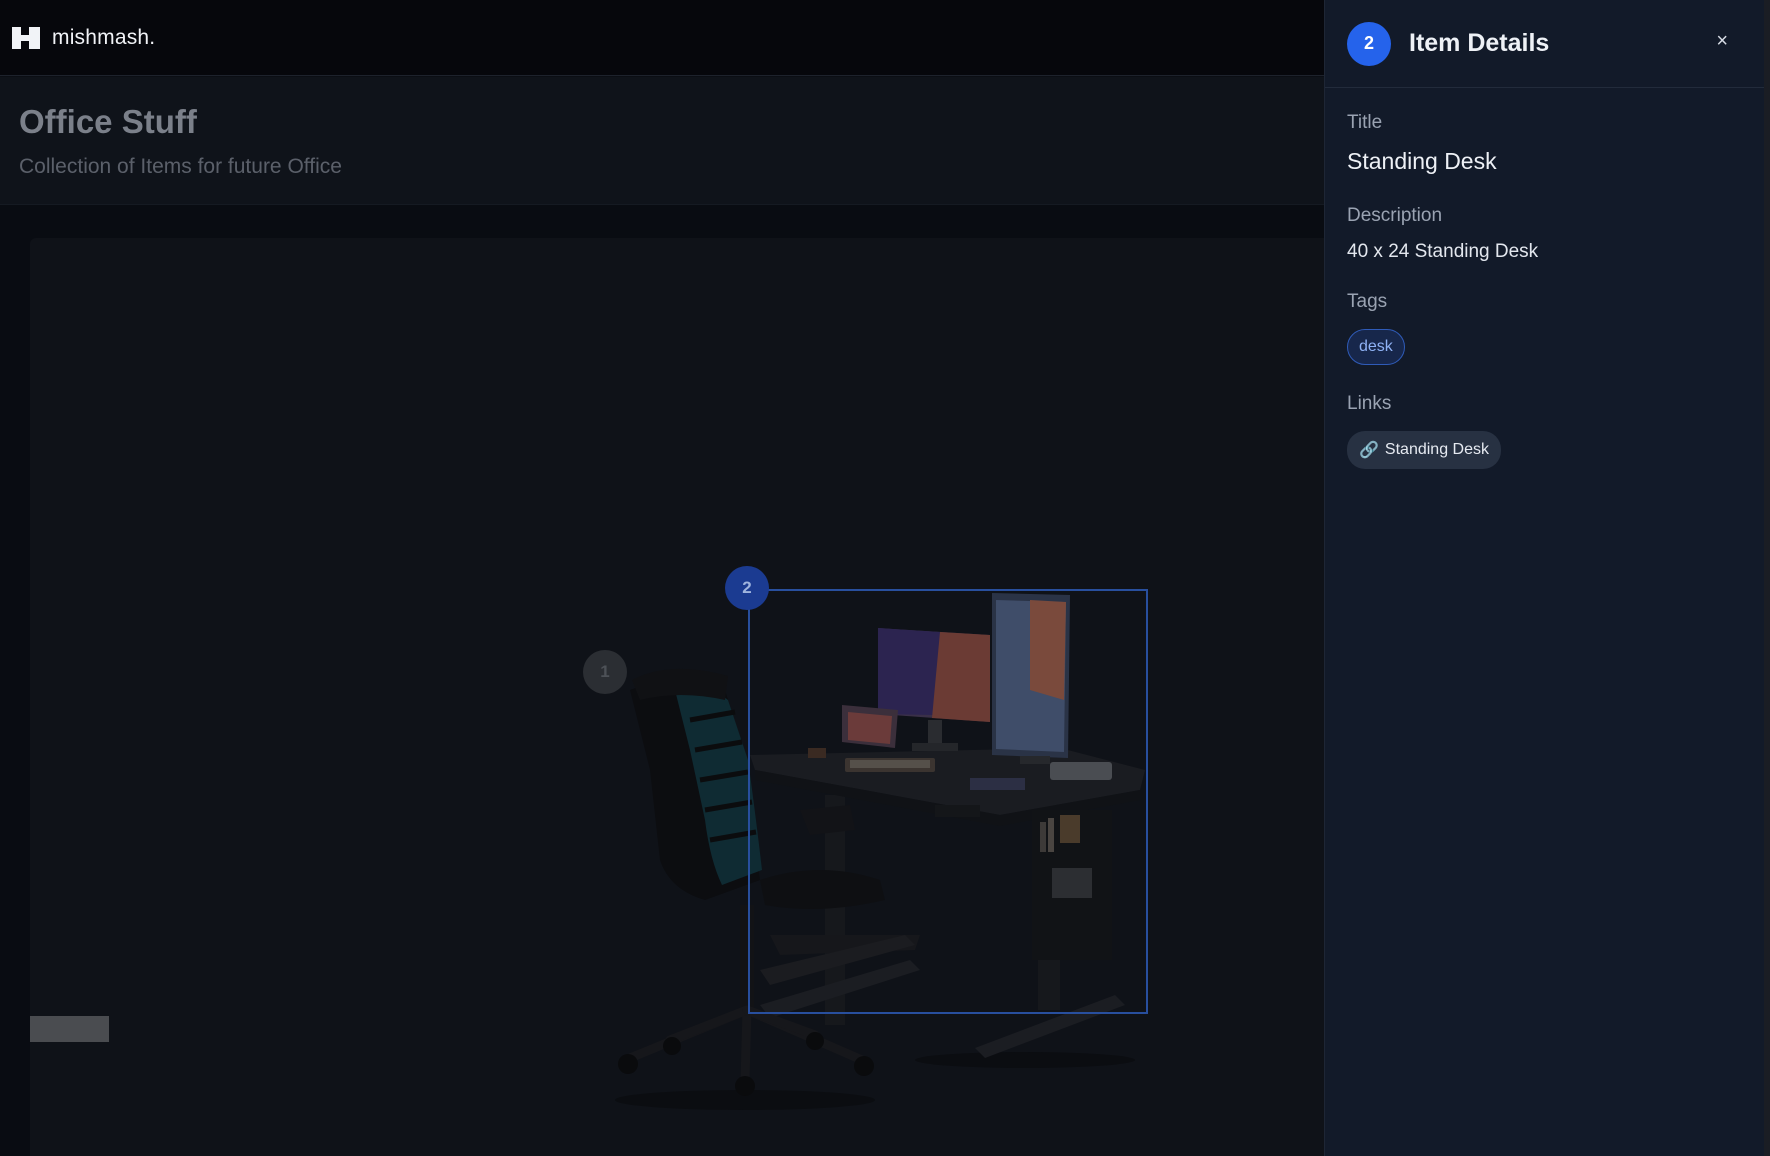  What do you see at coordinates (1436, 449) in the screenshot?
I see `link-label: Standing Desk` at bounding box center [1436, 449].